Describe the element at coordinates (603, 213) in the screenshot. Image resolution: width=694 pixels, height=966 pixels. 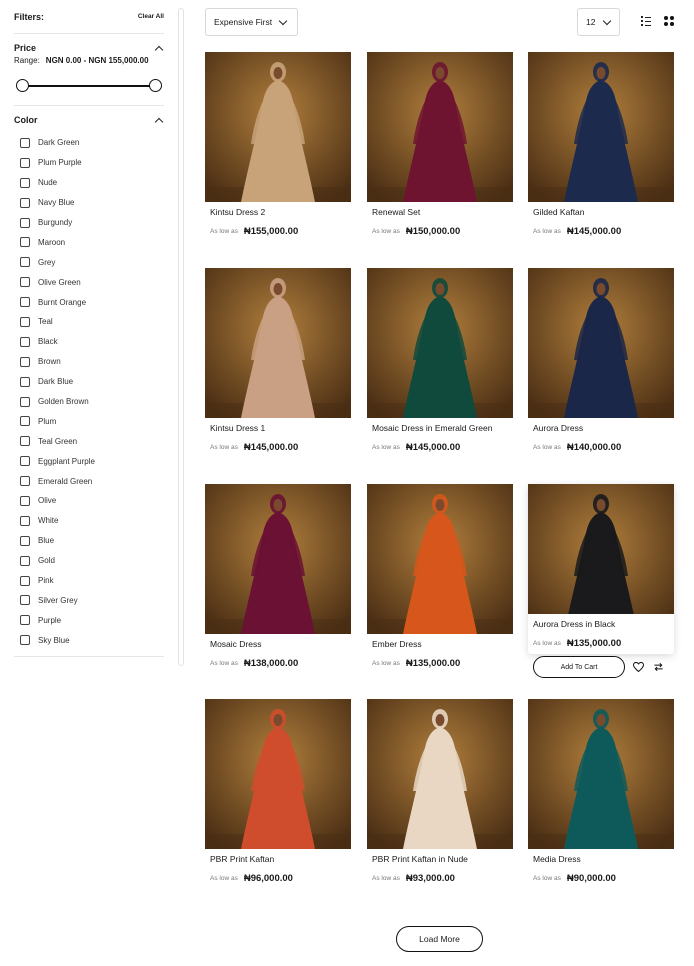
I see `product-name: Gilded Kaftan` at that location.